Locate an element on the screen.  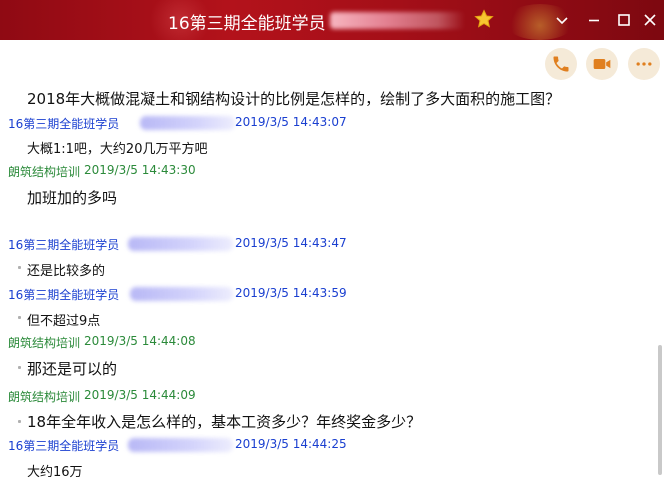
minimize-icon is located at coordinates (594, 20).